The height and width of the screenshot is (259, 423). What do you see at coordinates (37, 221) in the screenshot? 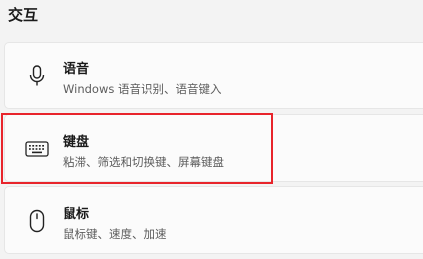
I see `mouse-icon` at bounding box center [37, 221].